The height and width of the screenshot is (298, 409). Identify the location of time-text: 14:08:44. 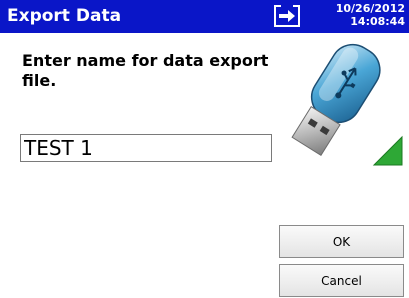
(377, 21).